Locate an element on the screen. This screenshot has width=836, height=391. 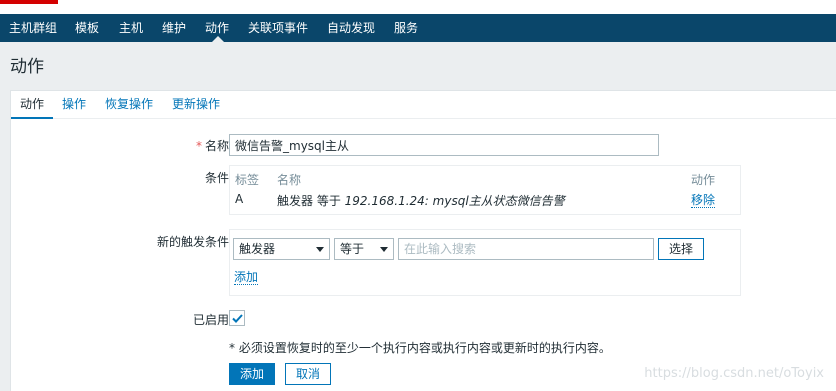
trigger-search-input is located at coordinates (526, 249).